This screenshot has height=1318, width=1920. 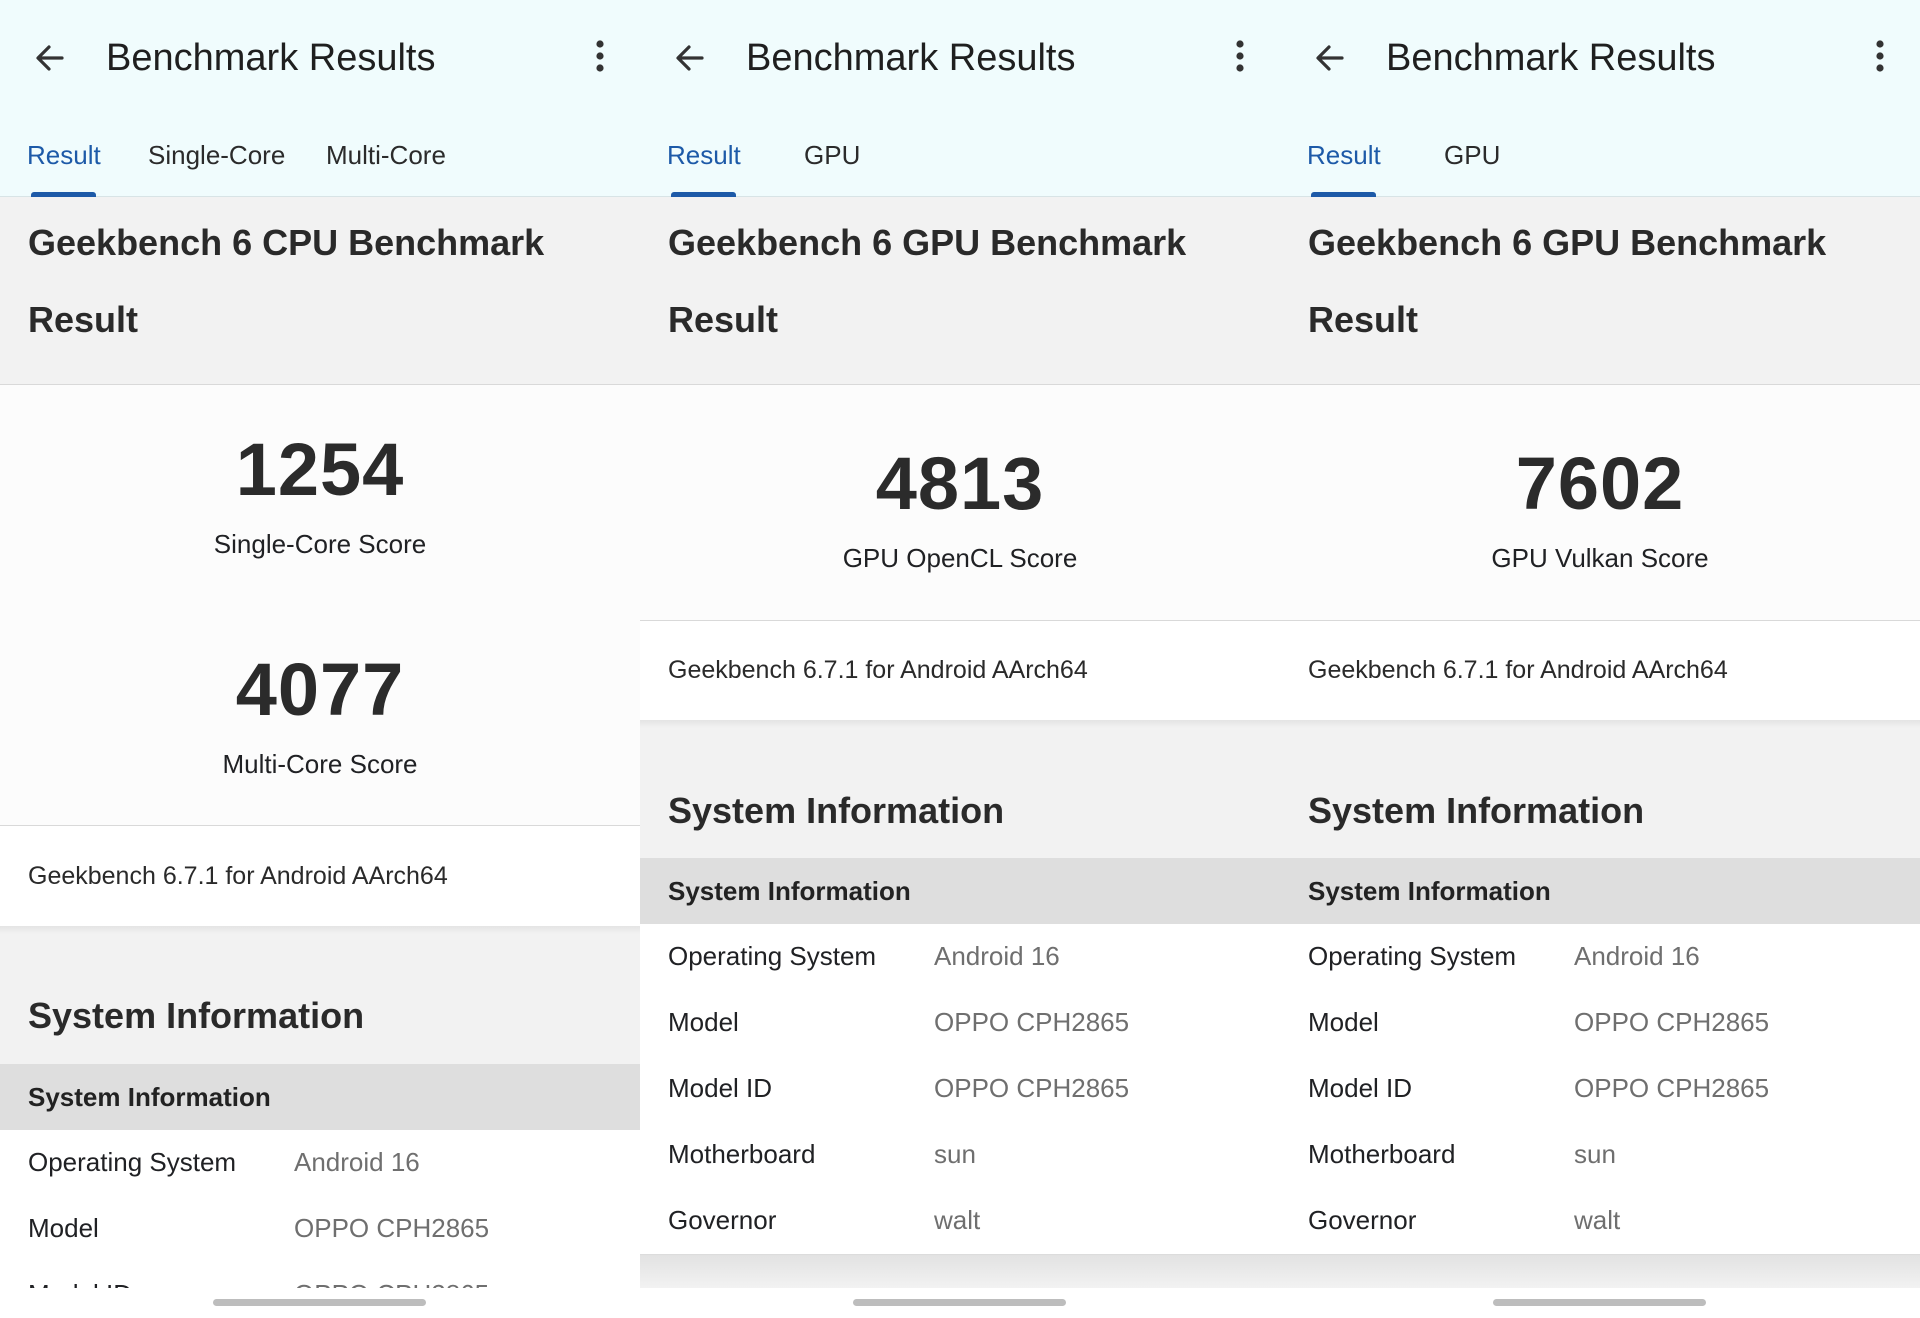 What do you see at coordinates (320, 764) in the screenshot?
I see `multi-core-score-label: Multi-Core Score` at bounding box center [320, 764].